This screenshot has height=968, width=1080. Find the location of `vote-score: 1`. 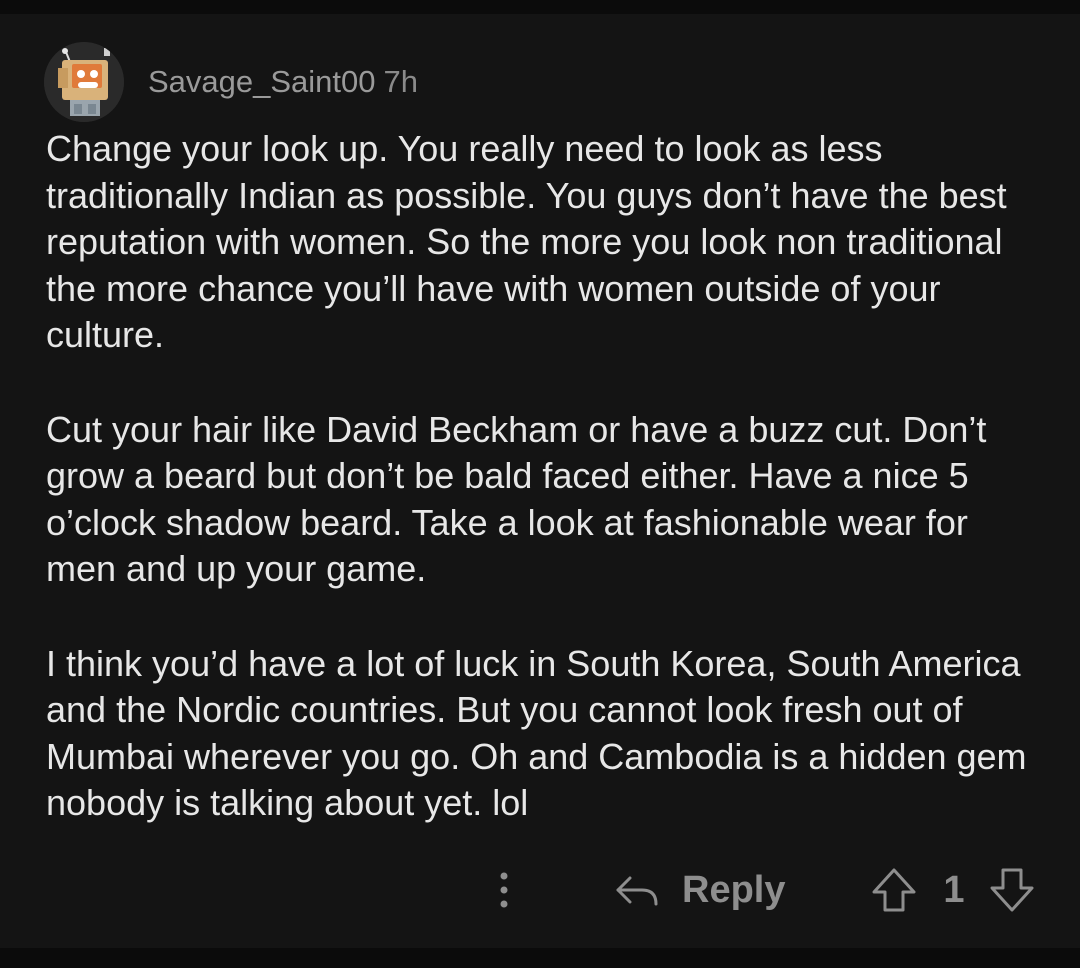

vote-score: 1 is located at coordinates (954, 890).